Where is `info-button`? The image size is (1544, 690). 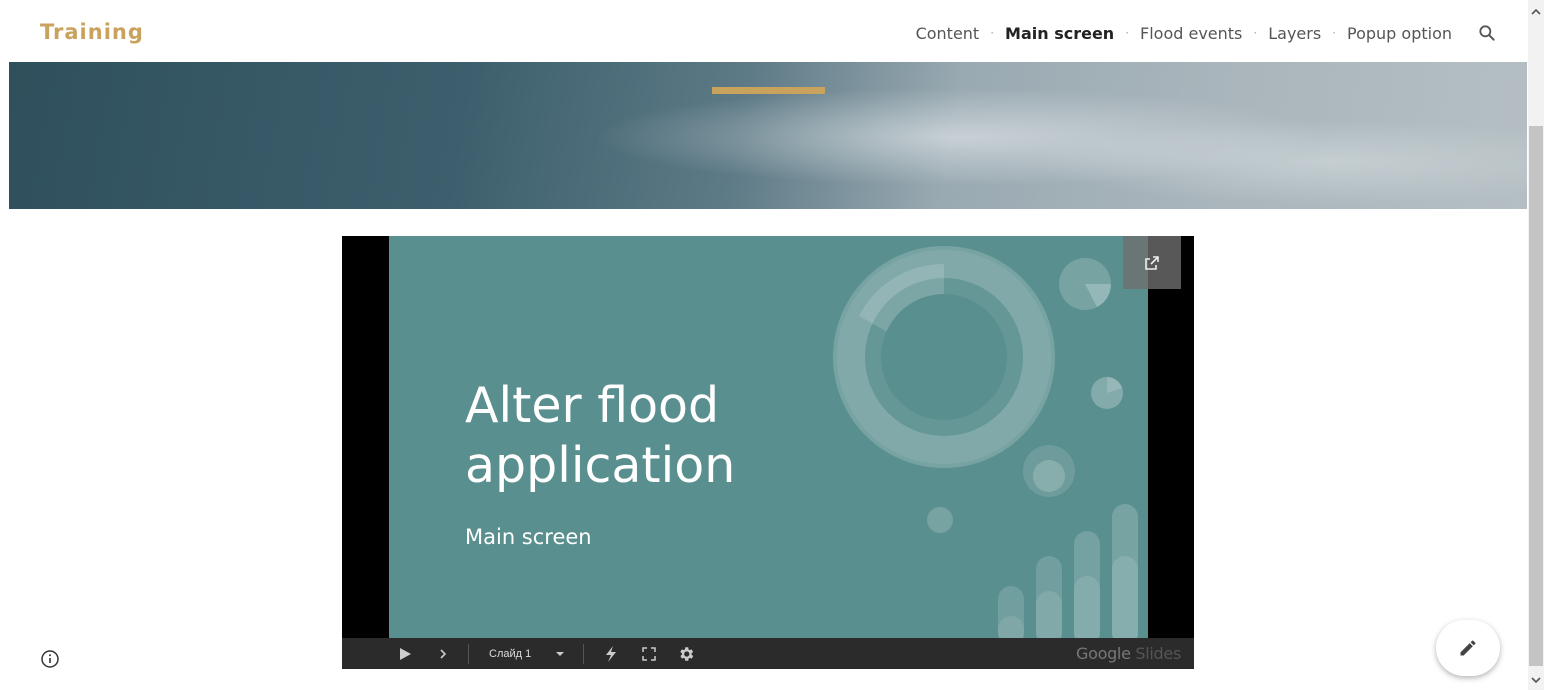
info-button is located at coordinates (50, 659).